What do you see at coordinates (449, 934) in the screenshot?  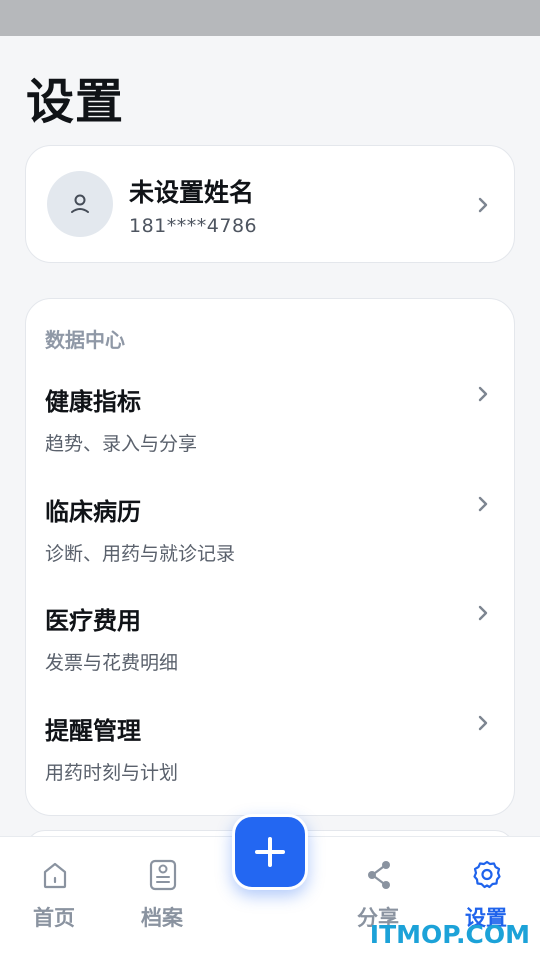 I see `watermark: ITMOP.COM` at bounding box center [449, 934].